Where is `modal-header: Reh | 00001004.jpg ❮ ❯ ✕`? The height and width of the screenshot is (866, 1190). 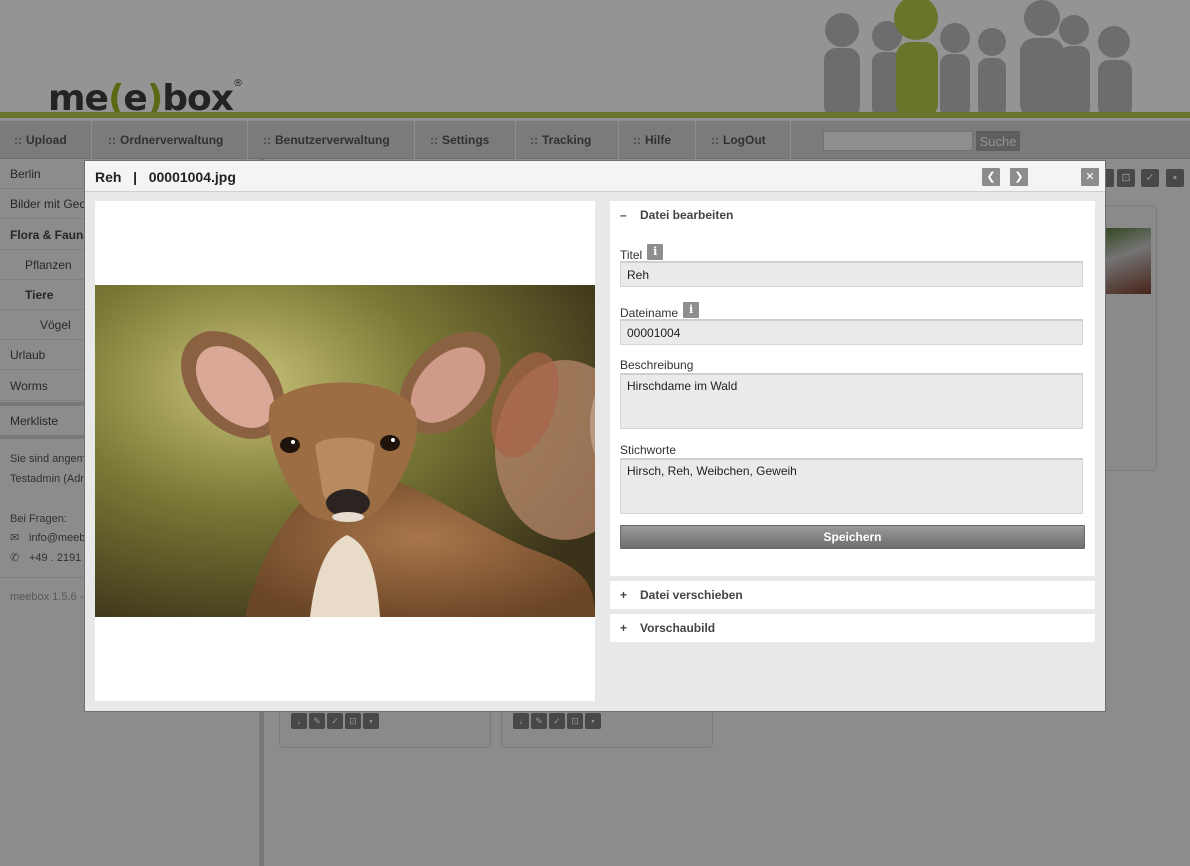 modal-header: Reh | 00001004.jpg ❮ ❯ ✕ is located at coordinates (595, 176).